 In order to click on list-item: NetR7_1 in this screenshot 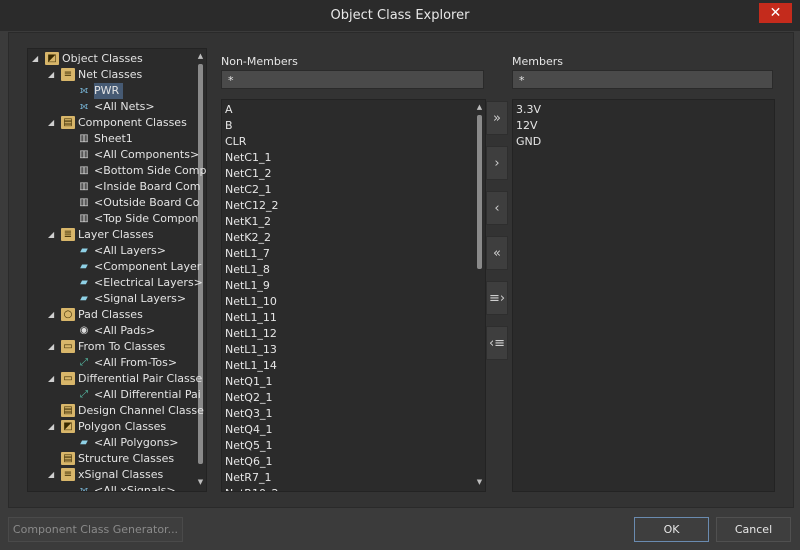, I will do `click(248, 478)`.